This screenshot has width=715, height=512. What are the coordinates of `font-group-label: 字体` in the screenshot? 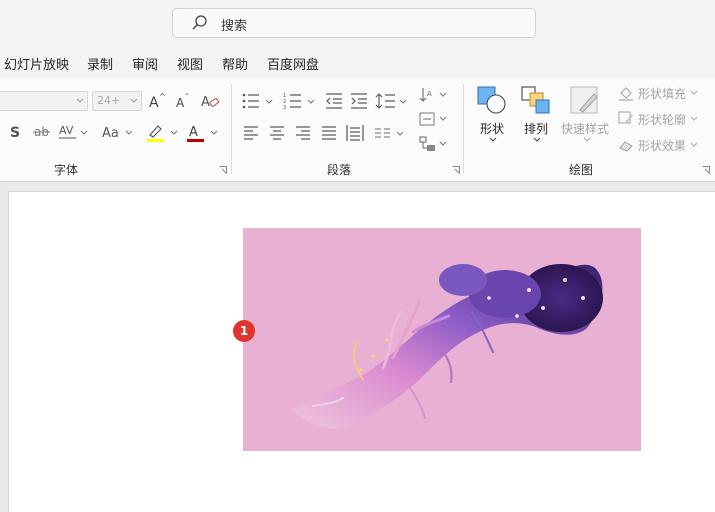 It's located at (66, 170).